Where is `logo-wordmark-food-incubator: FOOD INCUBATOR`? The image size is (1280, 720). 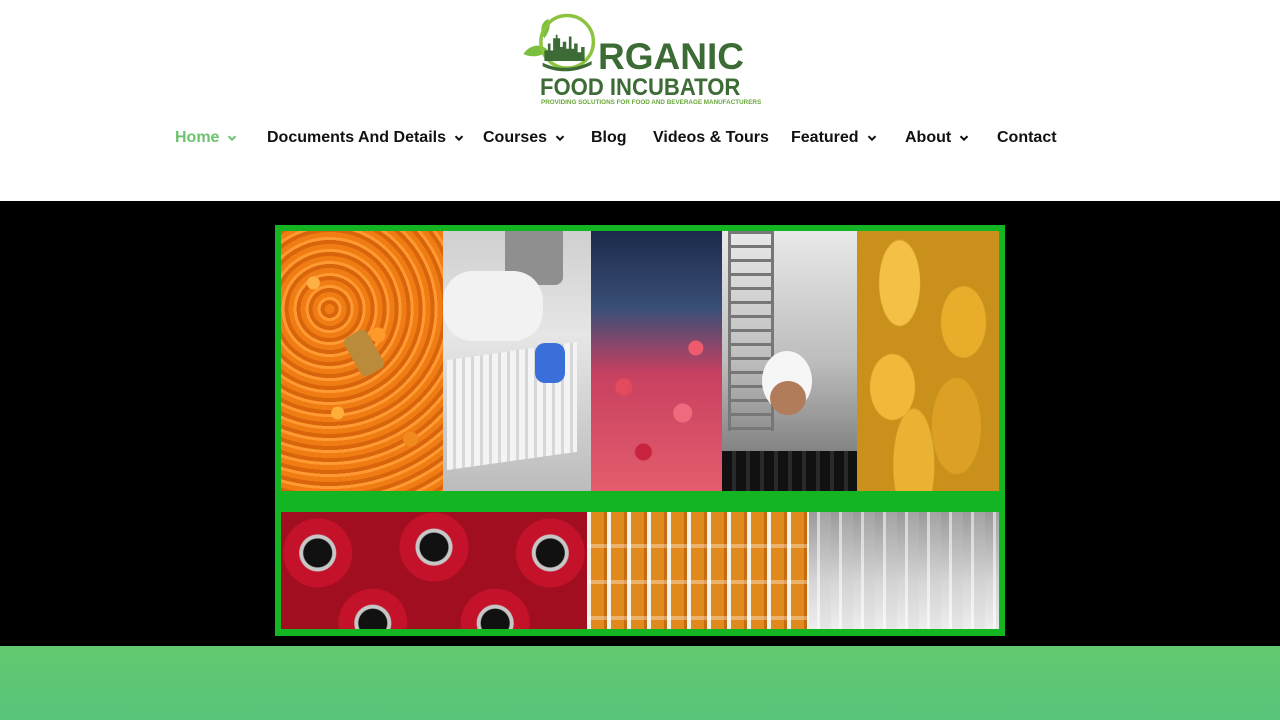
logo-wordmark-food-incubator: FOOD INCUBATOR is located at coordinates (640, 87).